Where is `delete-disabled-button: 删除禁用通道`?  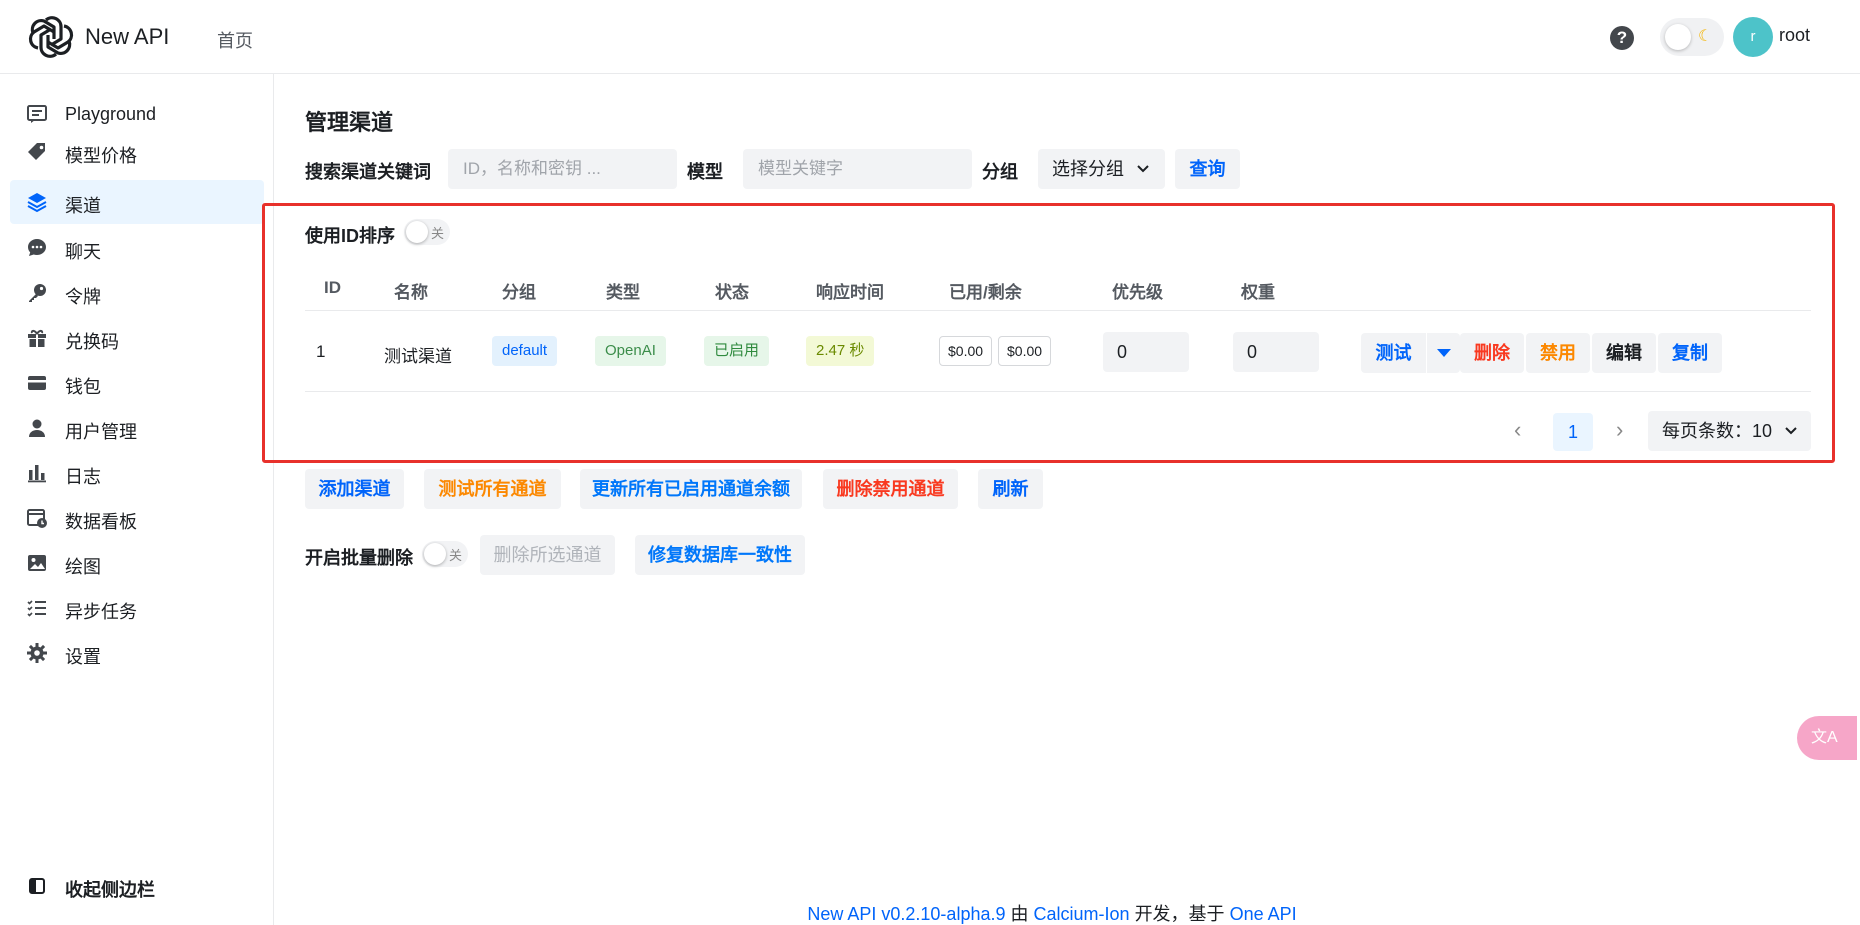 delete-disabled-button: 删除禁用通道 is located at coordinates (890, 489).